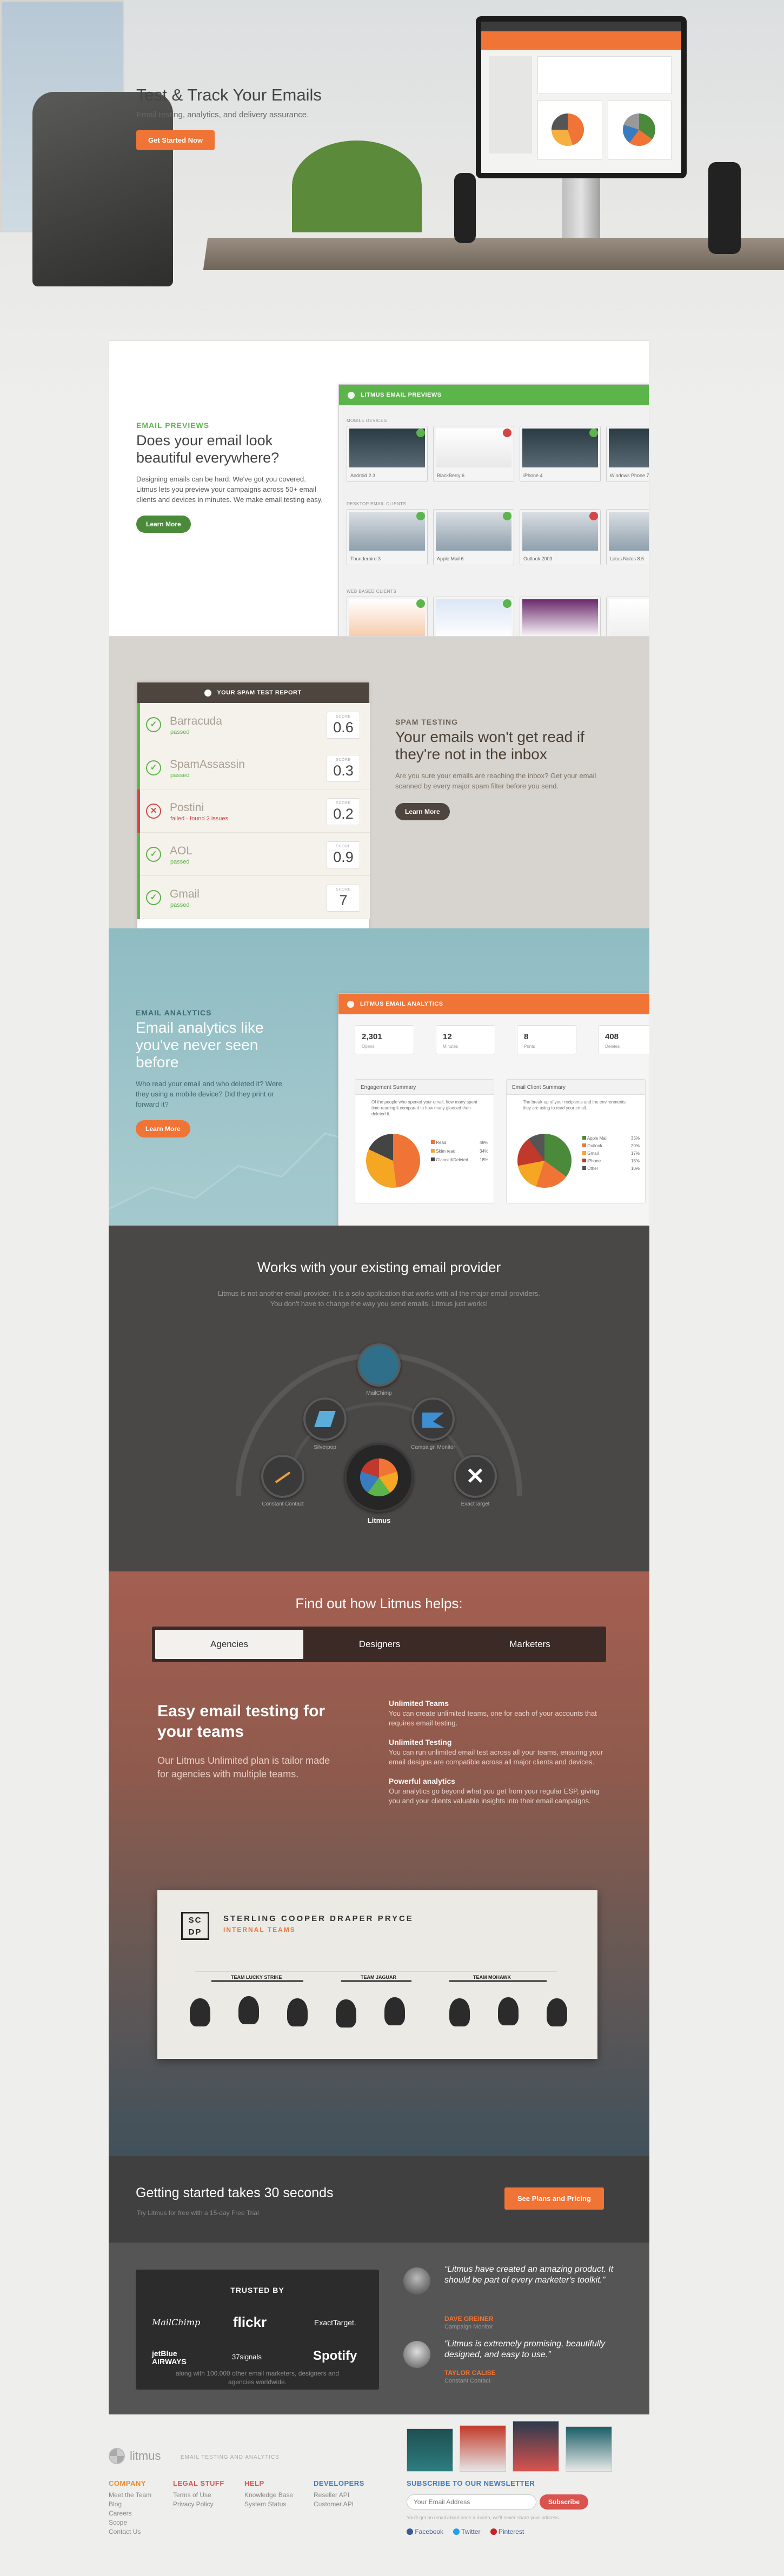  Describe the element at coordinates (422, 811) in the screenshot. I see `spam-learn-more-button: Learn More` at that location.